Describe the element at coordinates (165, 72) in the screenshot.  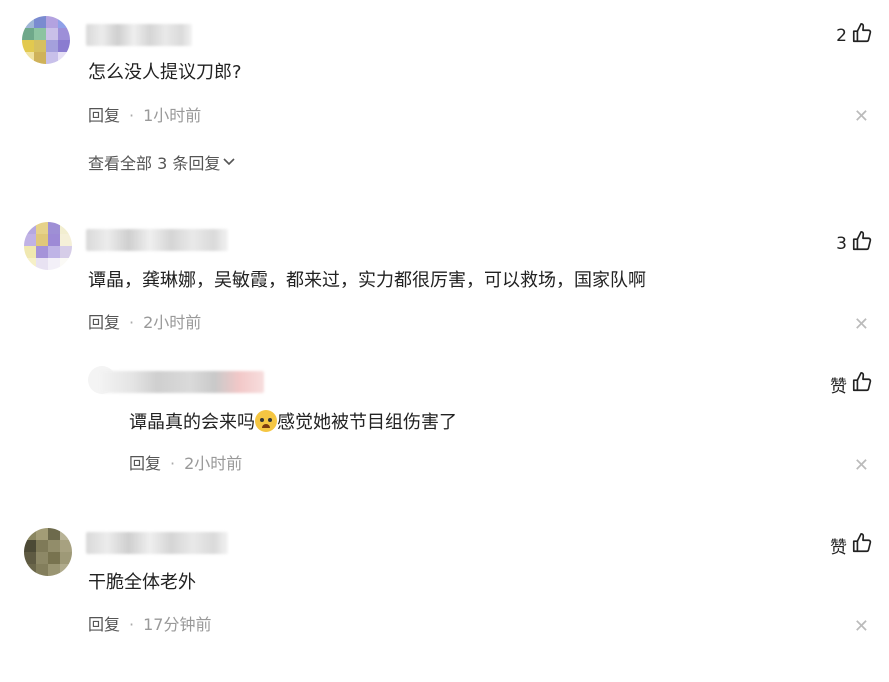
I see `comment-text: 怎么没人提议刀郎?` at that location.